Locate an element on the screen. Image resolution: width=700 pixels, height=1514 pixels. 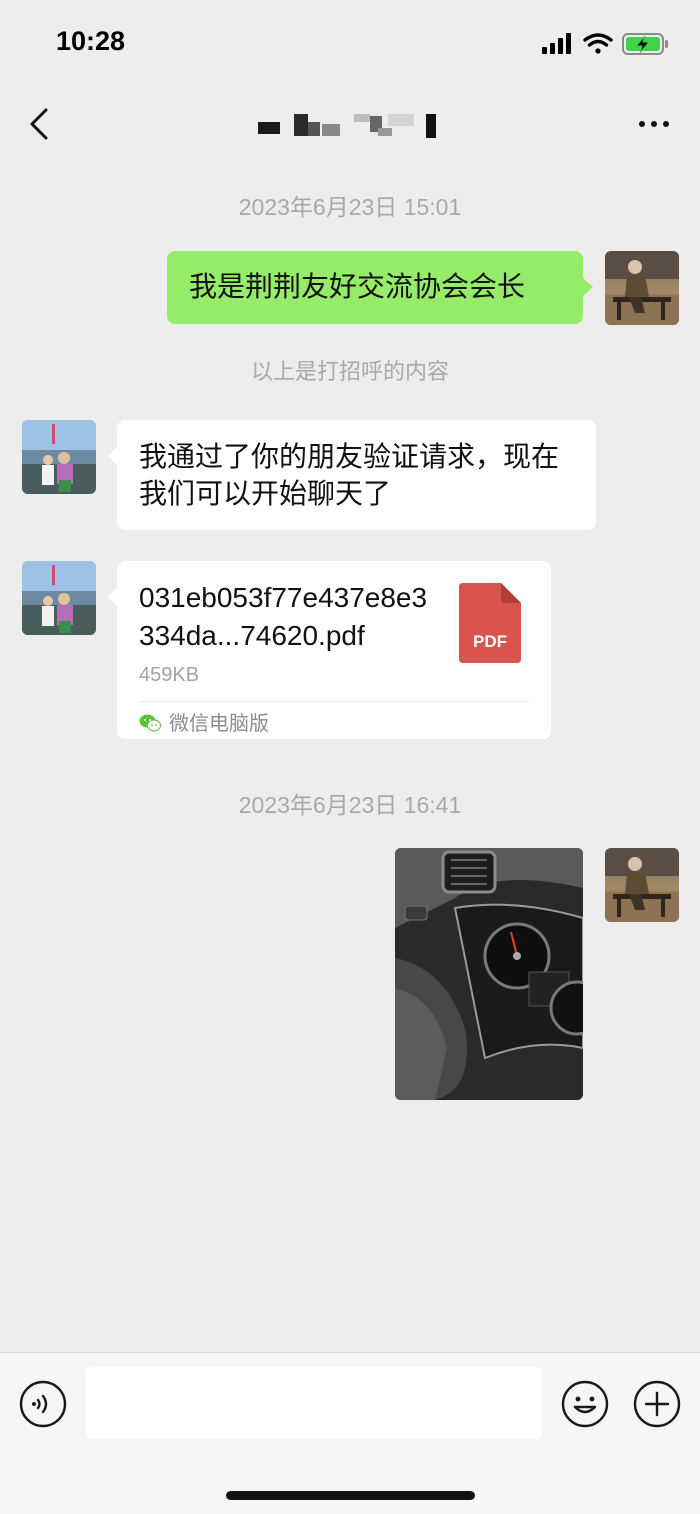
status-time: 10:28 is located at coordinates (91, 41).